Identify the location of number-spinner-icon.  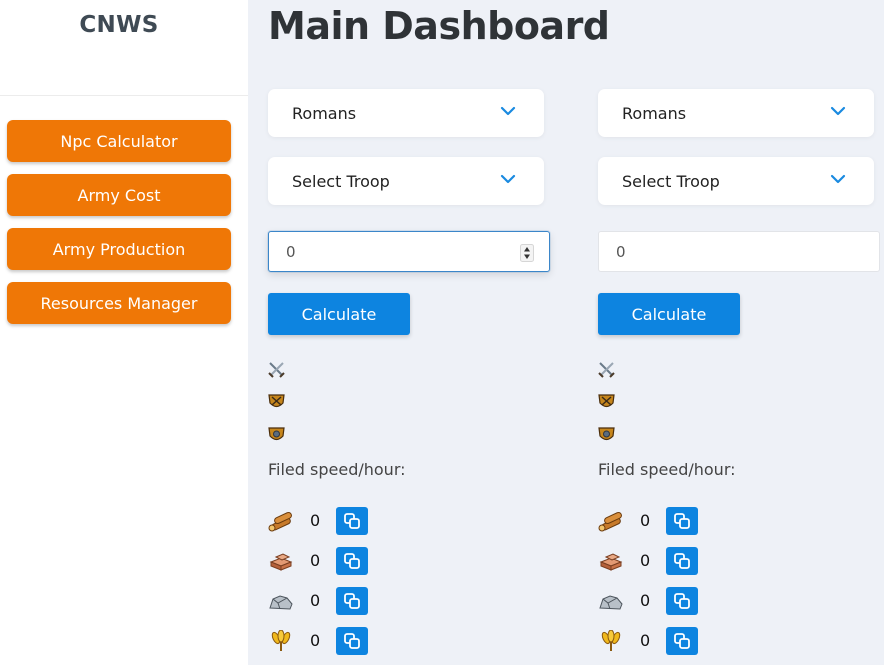
(527, 253).